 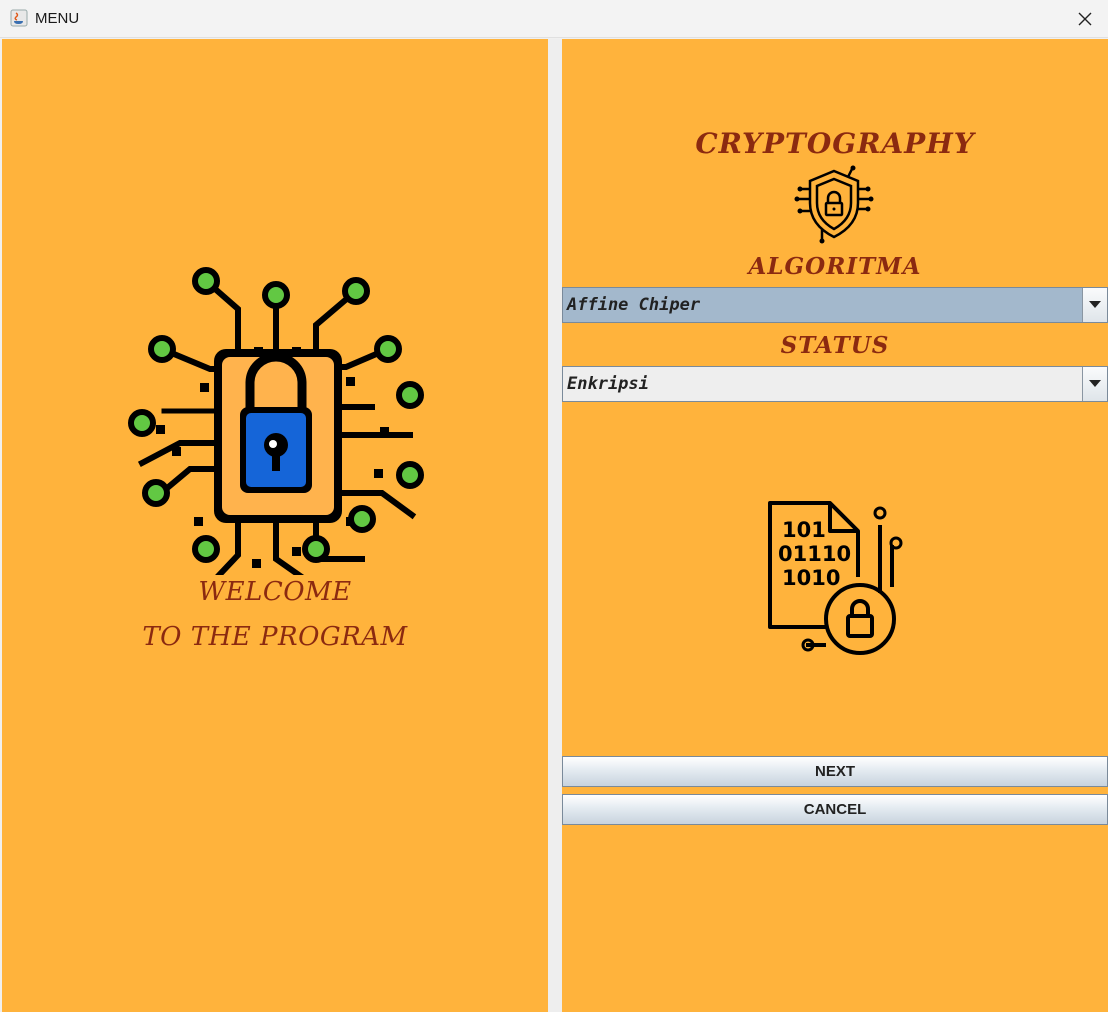 I want to click on java-app-icon, so click(x=19, y=18).